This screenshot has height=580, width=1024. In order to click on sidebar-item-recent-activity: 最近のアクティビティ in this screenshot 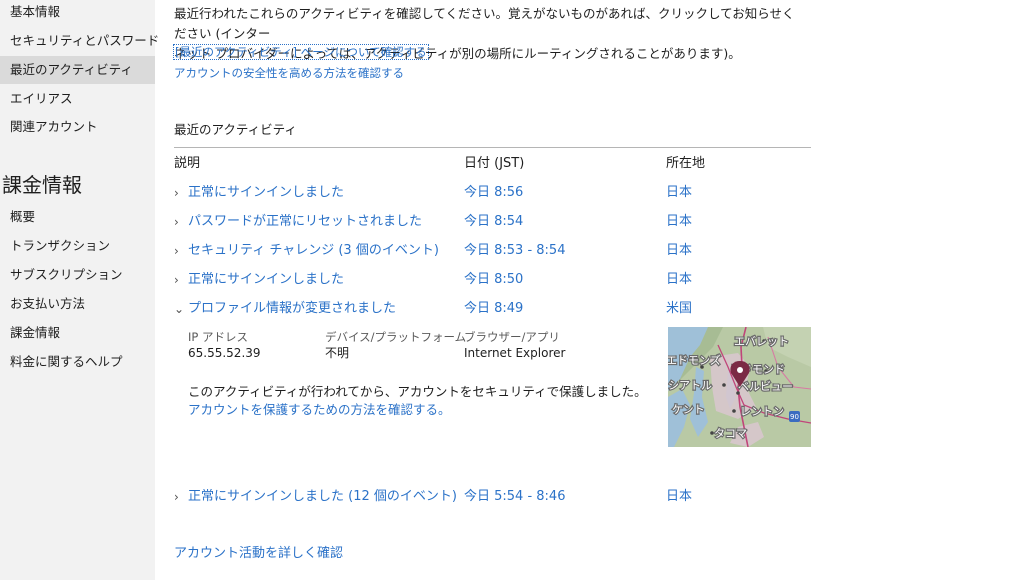, I will do `click(77, 70)`.